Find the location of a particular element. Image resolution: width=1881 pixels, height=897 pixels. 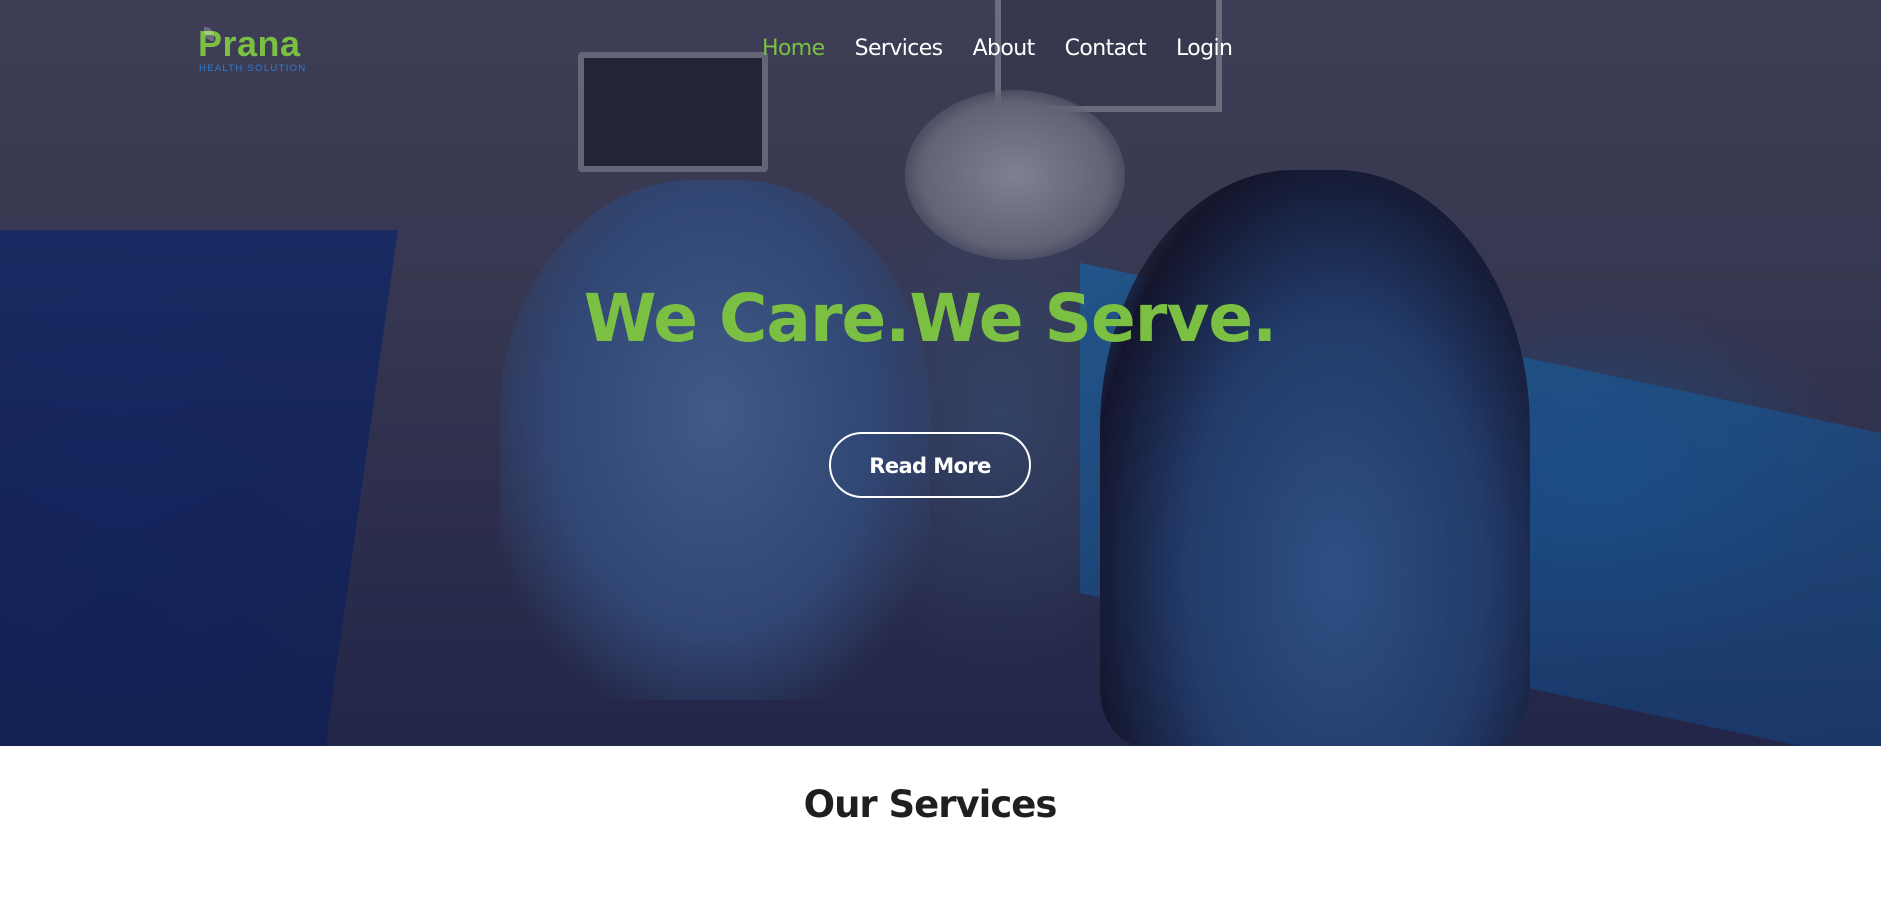

main-navigation: Home Services About Contact Login is located at coordinates (1012, 49).